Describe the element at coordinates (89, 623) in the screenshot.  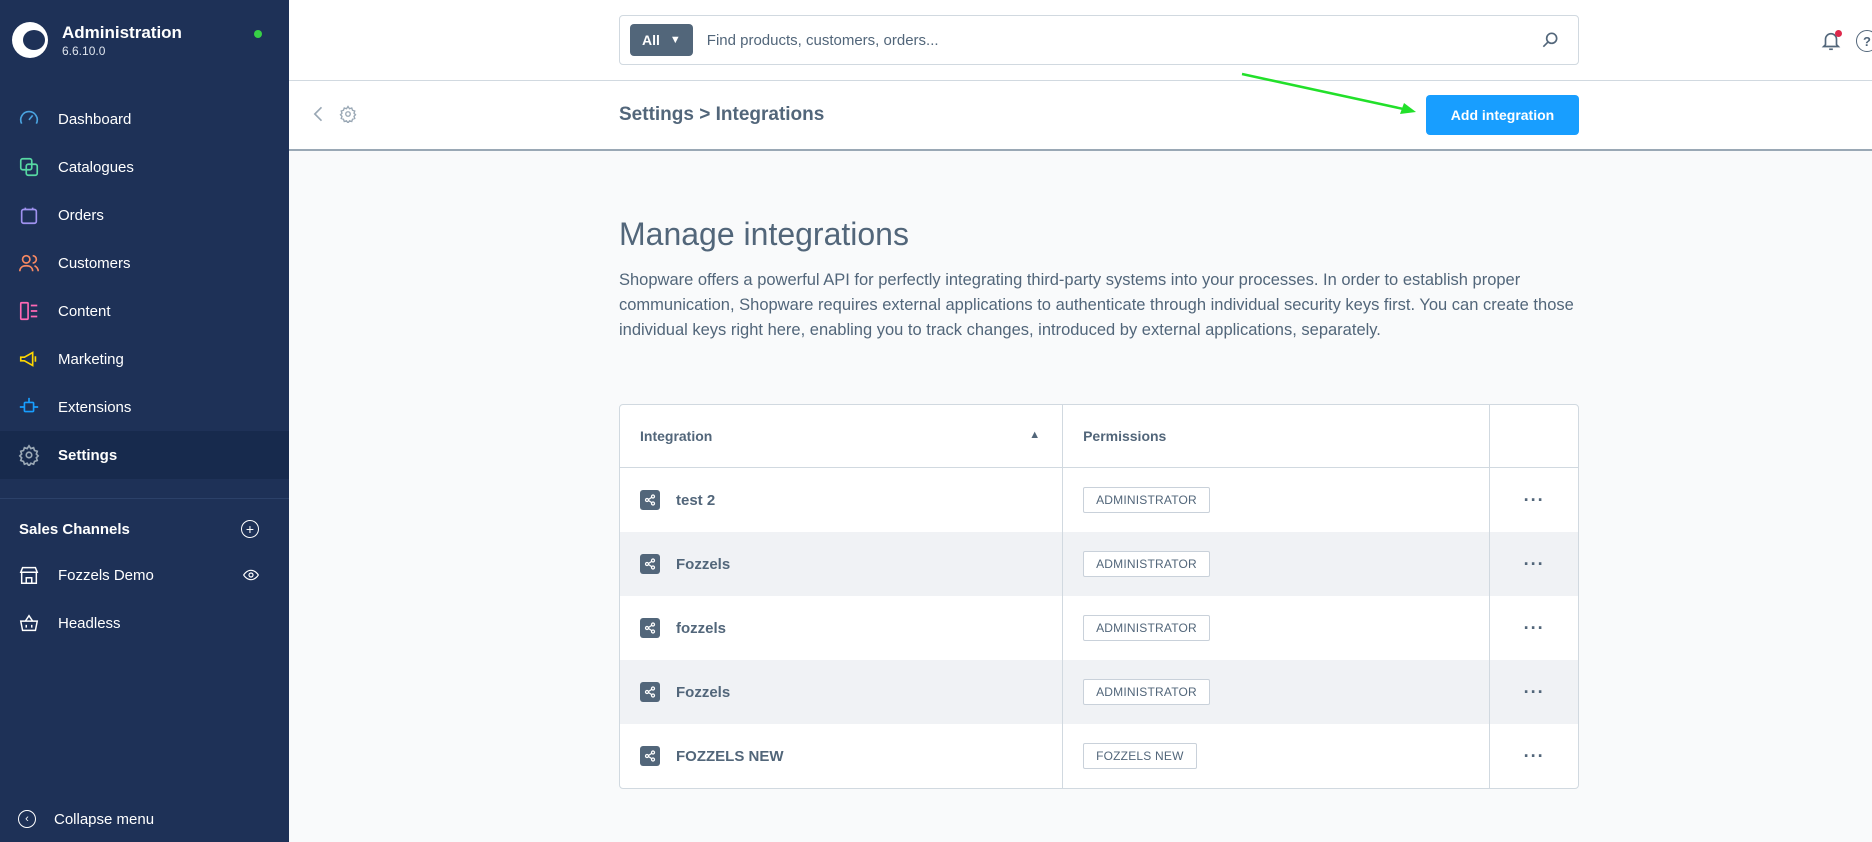
I see `sales-channel-label: Headless` at that location.